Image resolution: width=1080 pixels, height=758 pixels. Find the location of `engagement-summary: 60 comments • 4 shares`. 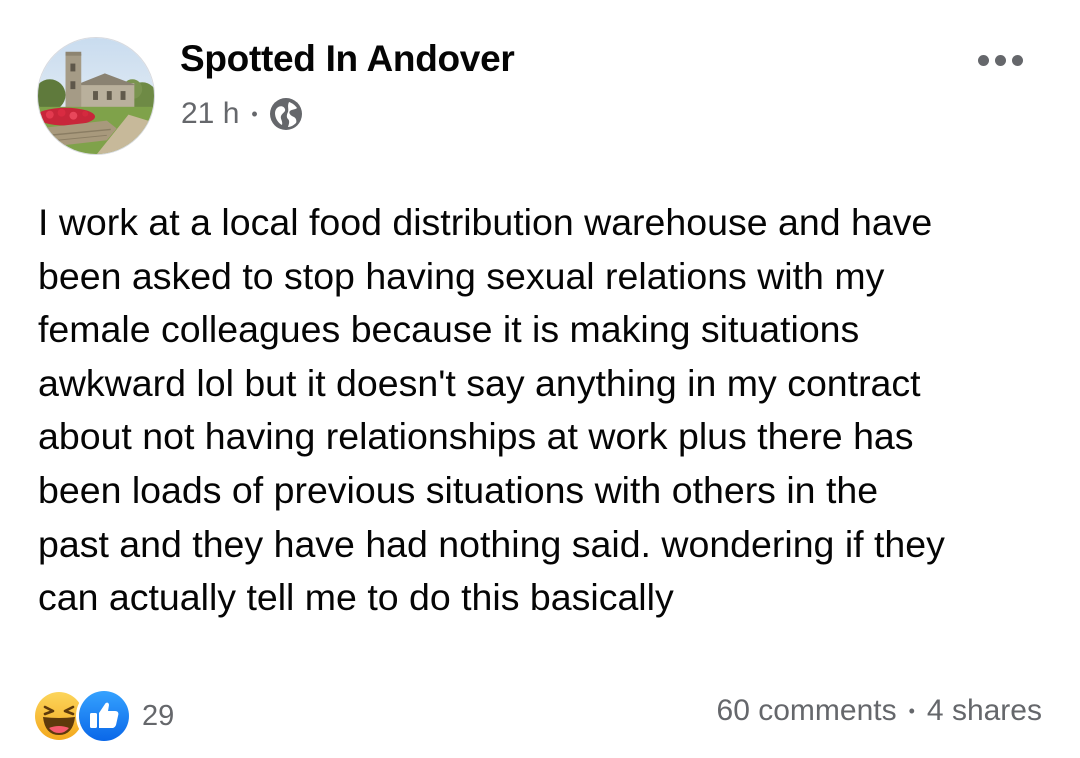

engagement-summary: 60 comments • 4 shares is located at coordinates (879, 711).